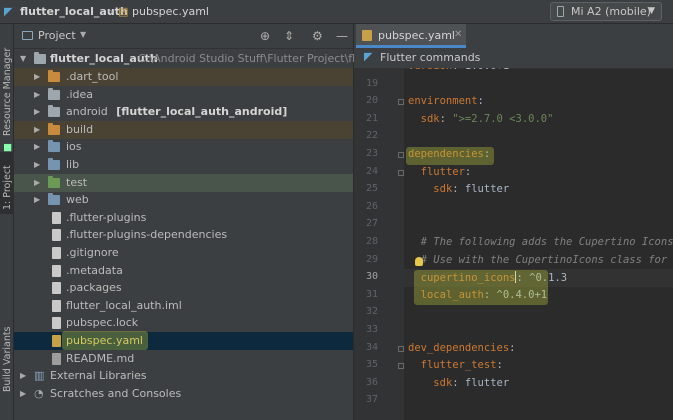 This screenshot has height=420, width=673. What do you see at coordinates (611, 11) in the screenshot?
I see `device-label: Mi A2 (mobile)` at bounding box center [611, 11].